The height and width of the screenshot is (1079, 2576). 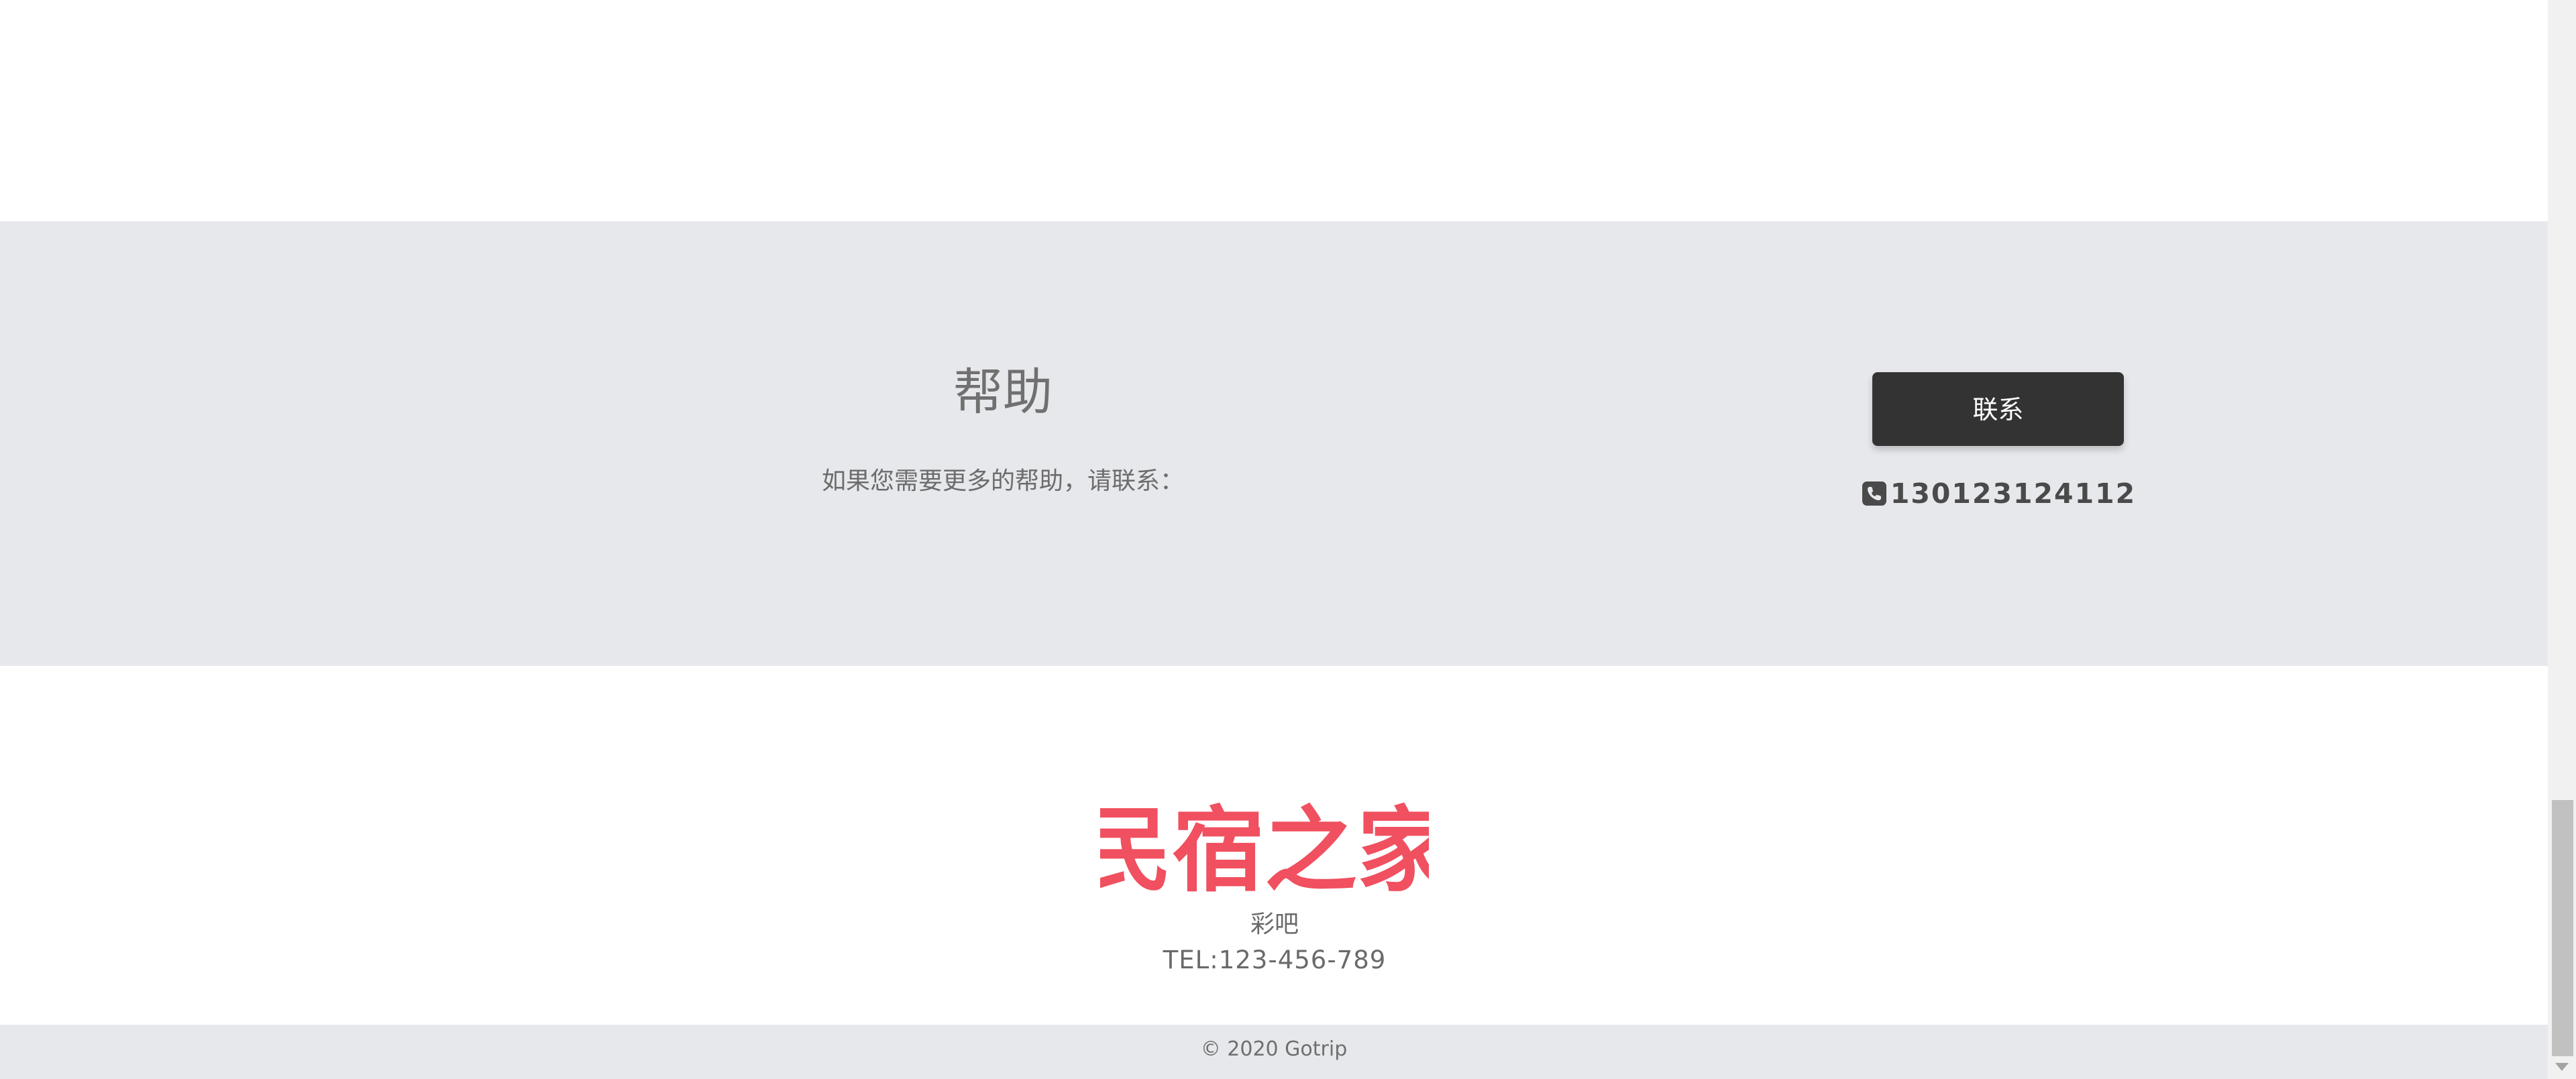 I want to click on brand-tel: TEL:123-456-789, so click(x=1275, y=960).